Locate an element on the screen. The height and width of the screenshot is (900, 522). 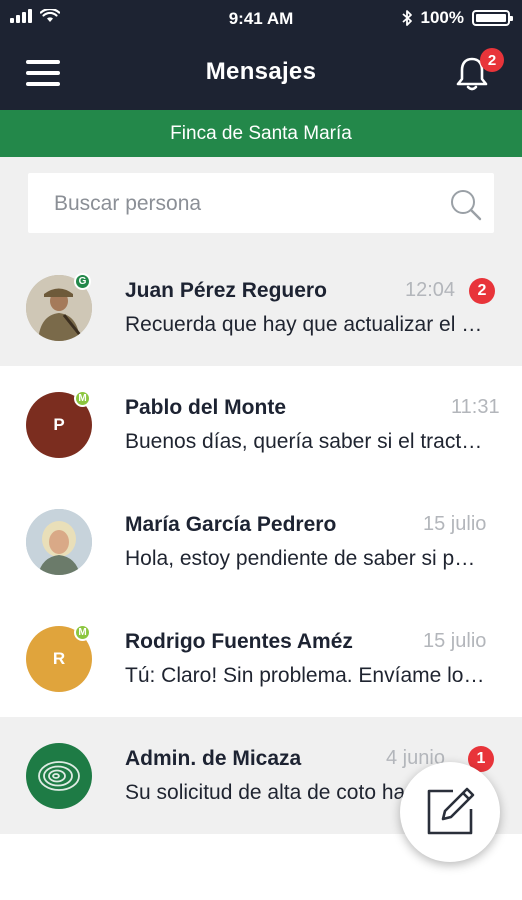
unread-badge: 2 is located at coordinates (482, 291).